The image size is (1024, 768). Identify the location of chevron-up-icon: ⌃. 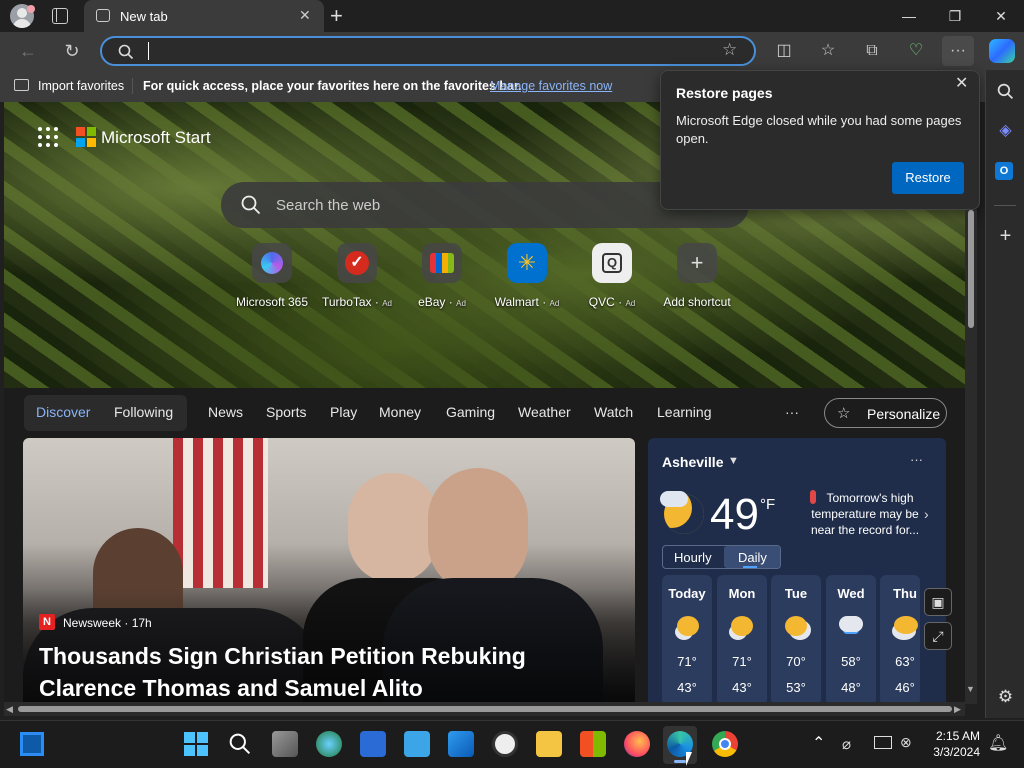
(818, 743).